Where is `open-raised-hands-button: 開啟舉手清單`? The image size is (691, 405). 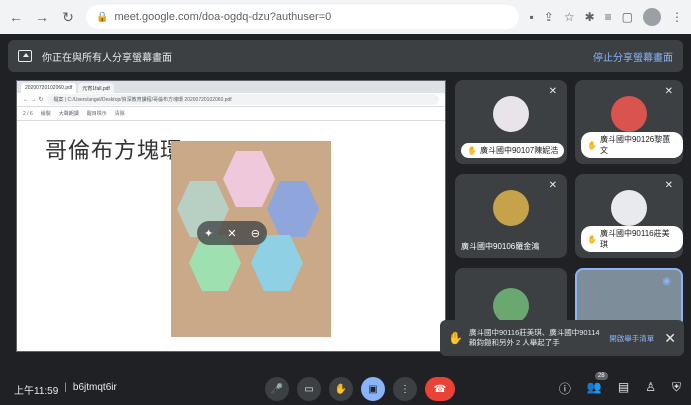
open-raised-hands-button: 開啟舉手清單 is located at coordinates (631, 338).